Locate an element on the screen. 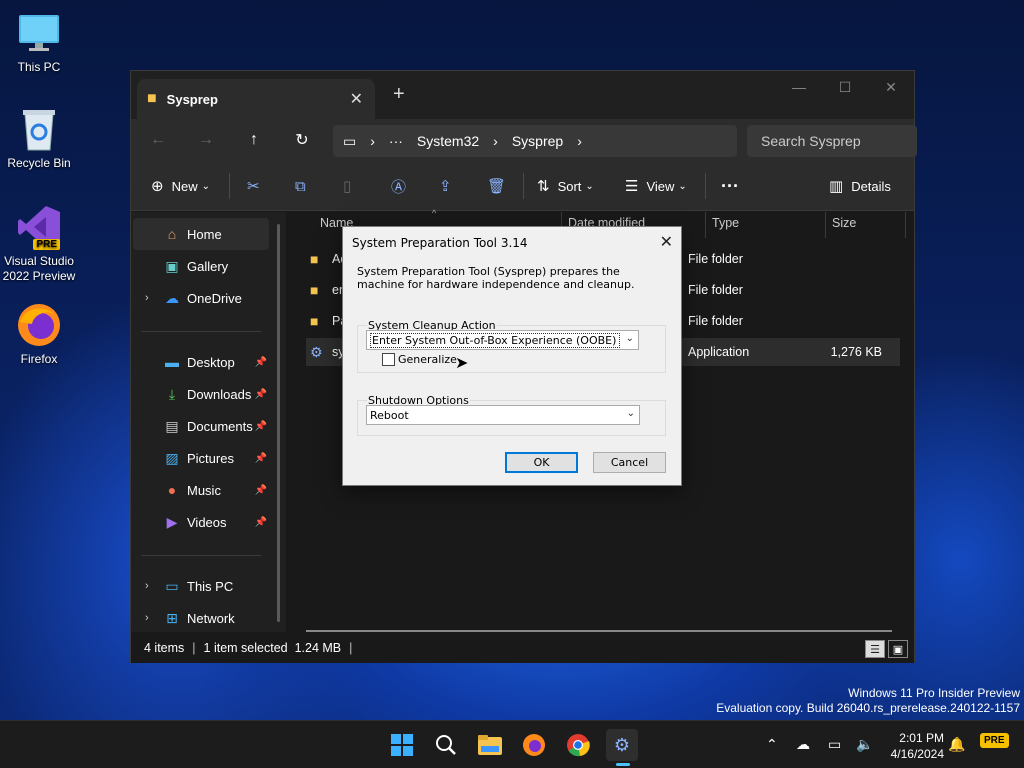  forward-button: → is located at coordinates (206, 140).